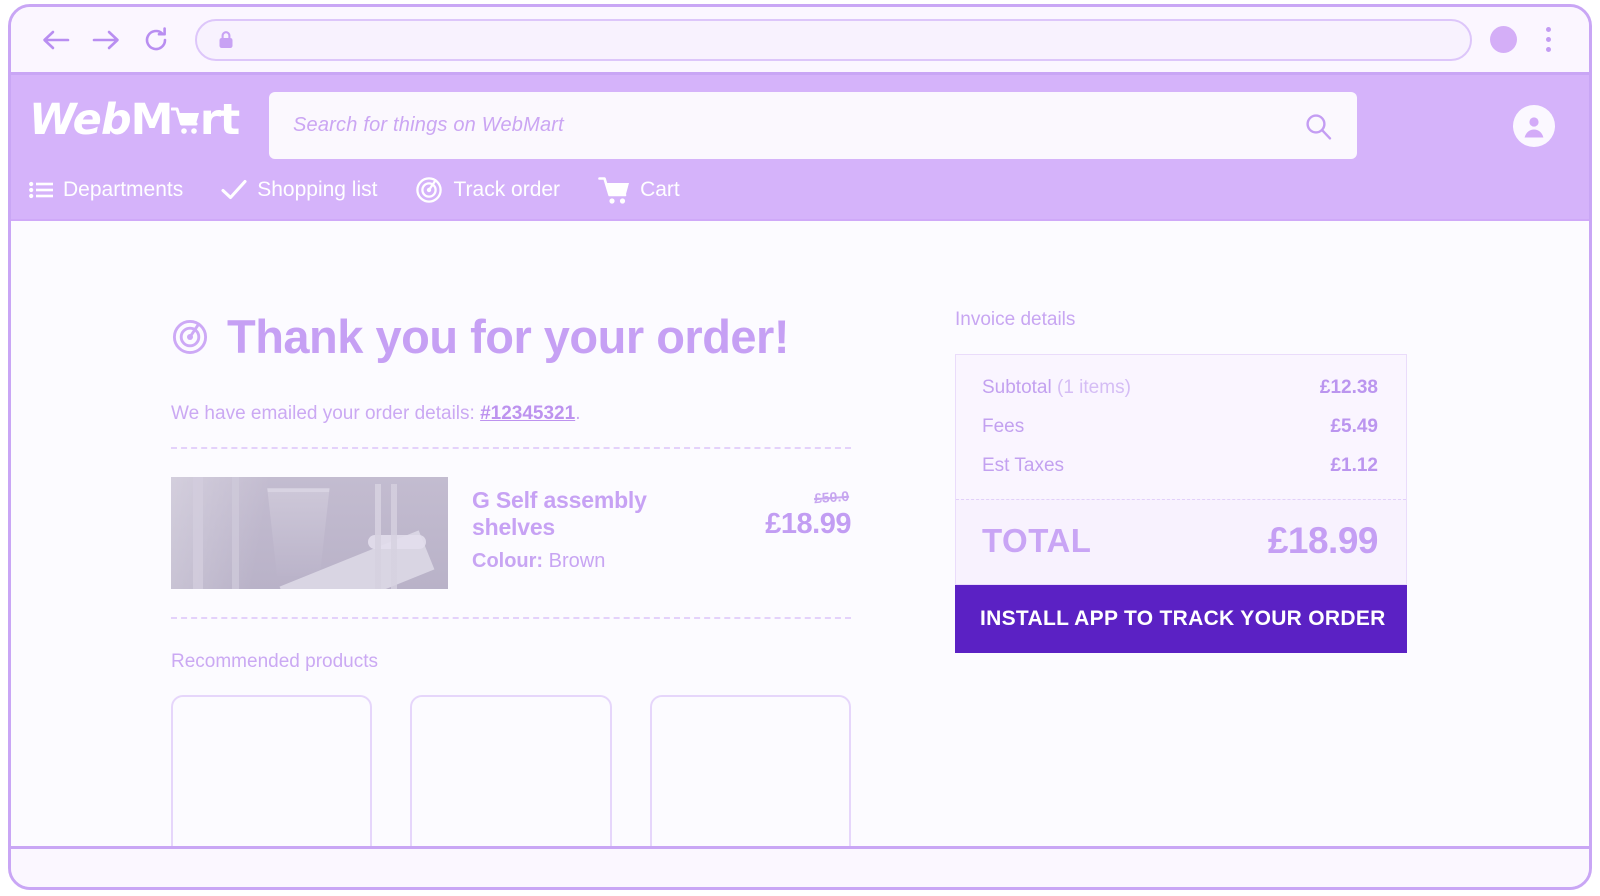 This screenshot has width=1600, height=896. I want to click on product-thumbnail, so click(309, 533).